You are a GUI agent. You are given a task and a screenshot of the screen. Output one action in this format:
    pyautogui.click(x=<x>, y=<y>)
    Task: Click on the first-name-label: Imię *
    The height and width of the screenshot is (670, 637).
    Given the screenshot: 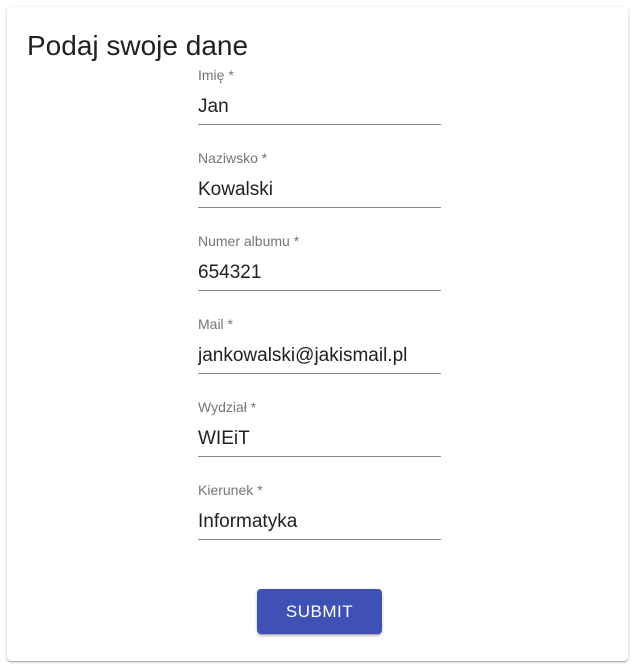 What is the action you would take?
    pyautogui.click(x=216, y=75)
    